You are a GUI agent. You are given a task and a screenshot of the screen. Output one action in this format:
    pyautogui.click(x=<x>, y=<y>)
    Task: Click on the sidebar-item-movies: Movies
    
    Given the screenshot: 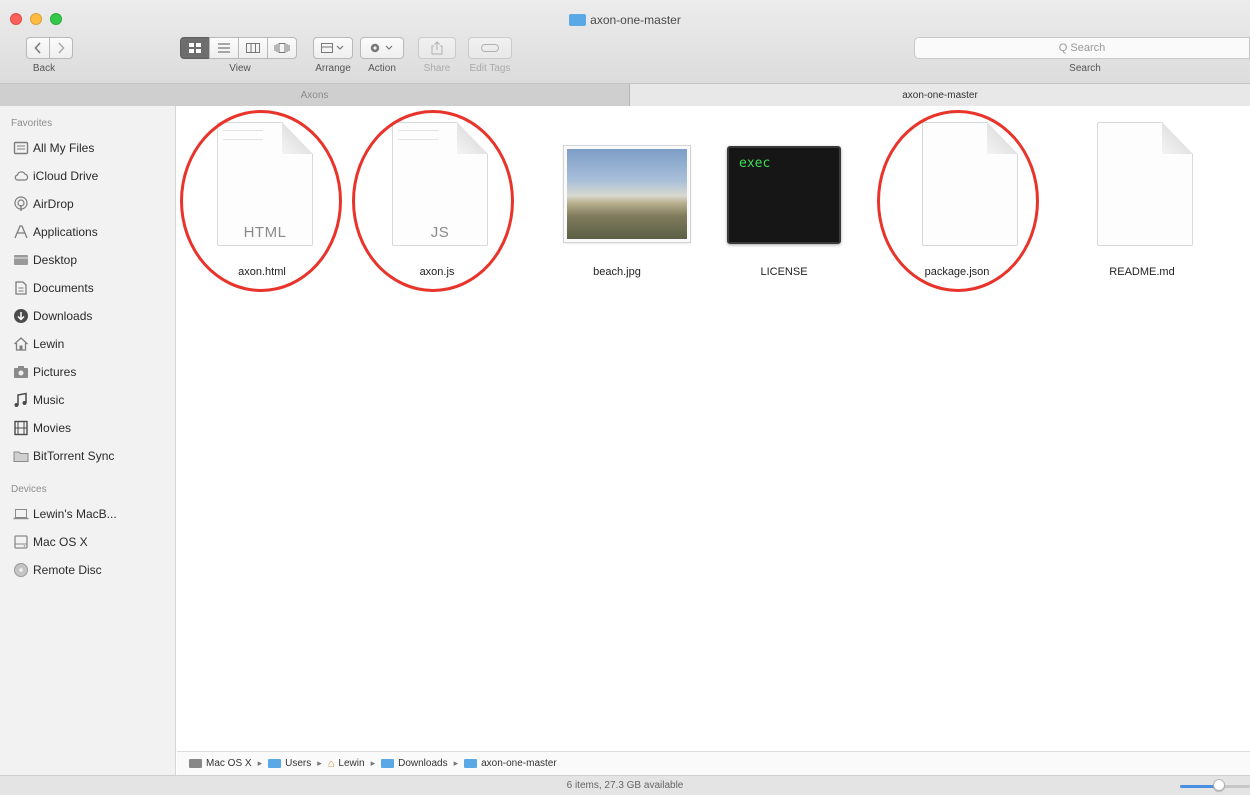 What is the action you would take?
    pyautogui.click(x=87, y=428)
    